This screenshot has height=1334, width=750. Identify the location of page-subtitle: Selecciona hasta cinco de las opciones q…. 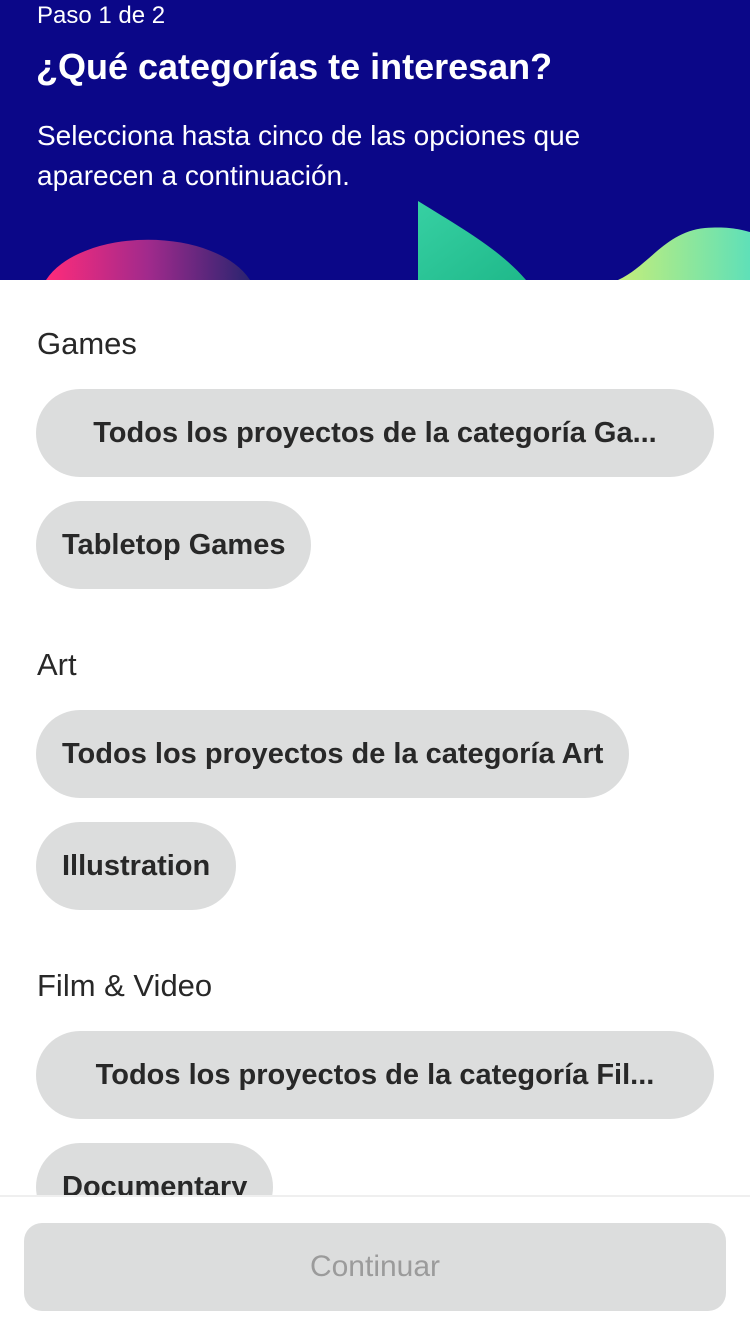
(309, 155).